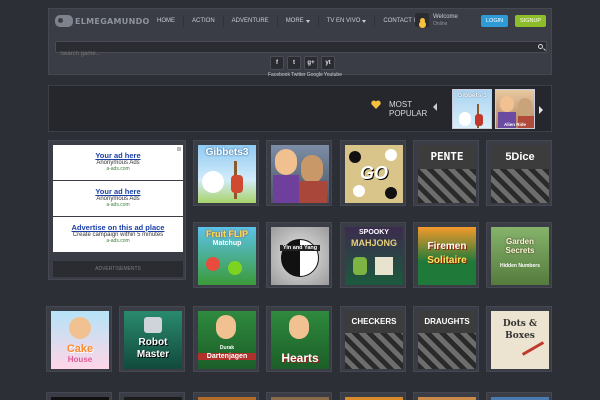 The image size is (600, 400). Describe the element at coordinates (374, 232) in the screenshot. I see `game-title: SPOOKY` at that location.